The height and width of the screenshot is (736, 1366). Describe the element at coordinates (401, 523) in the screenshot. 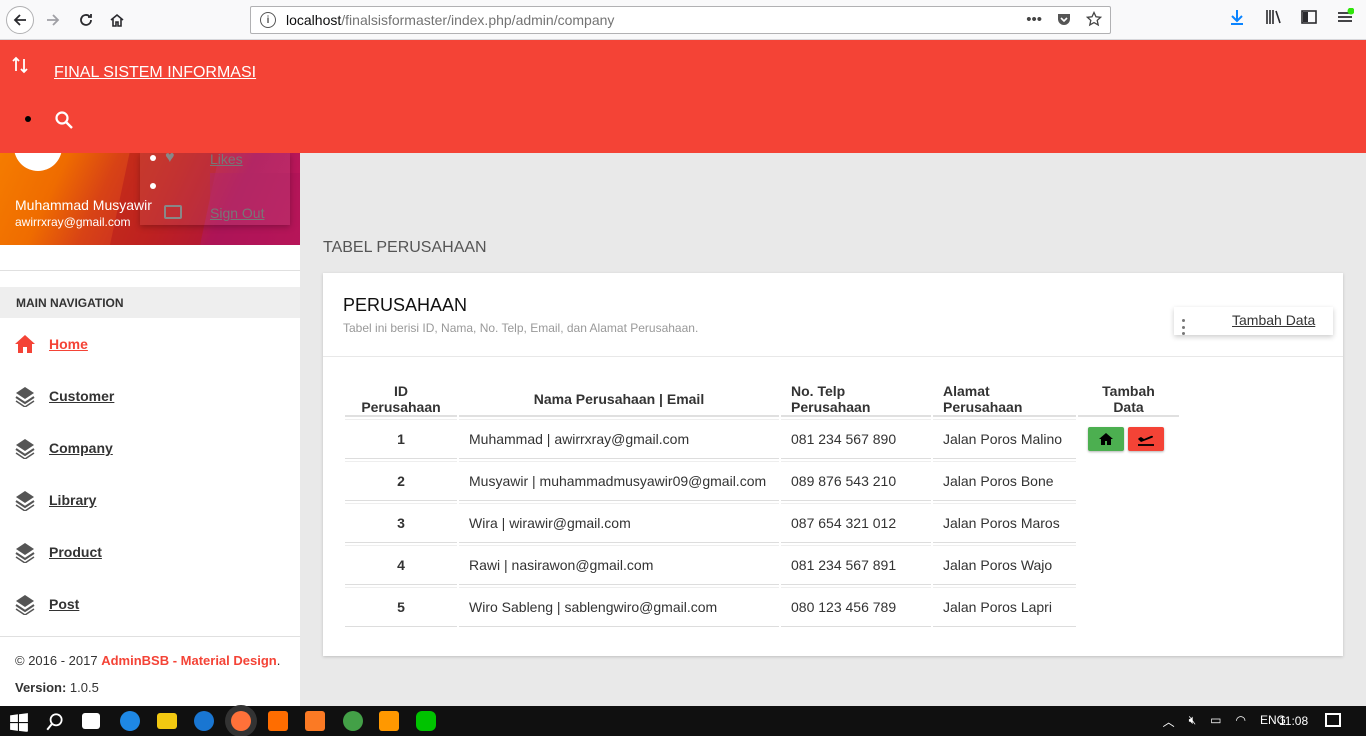

I see `cell-id: 3` at that location.